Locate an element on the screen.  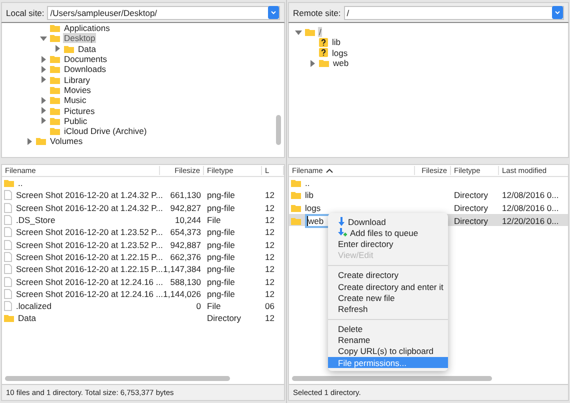
file-row: .DS_Store 10,244 File 12 is located at coordinates (143, 220).